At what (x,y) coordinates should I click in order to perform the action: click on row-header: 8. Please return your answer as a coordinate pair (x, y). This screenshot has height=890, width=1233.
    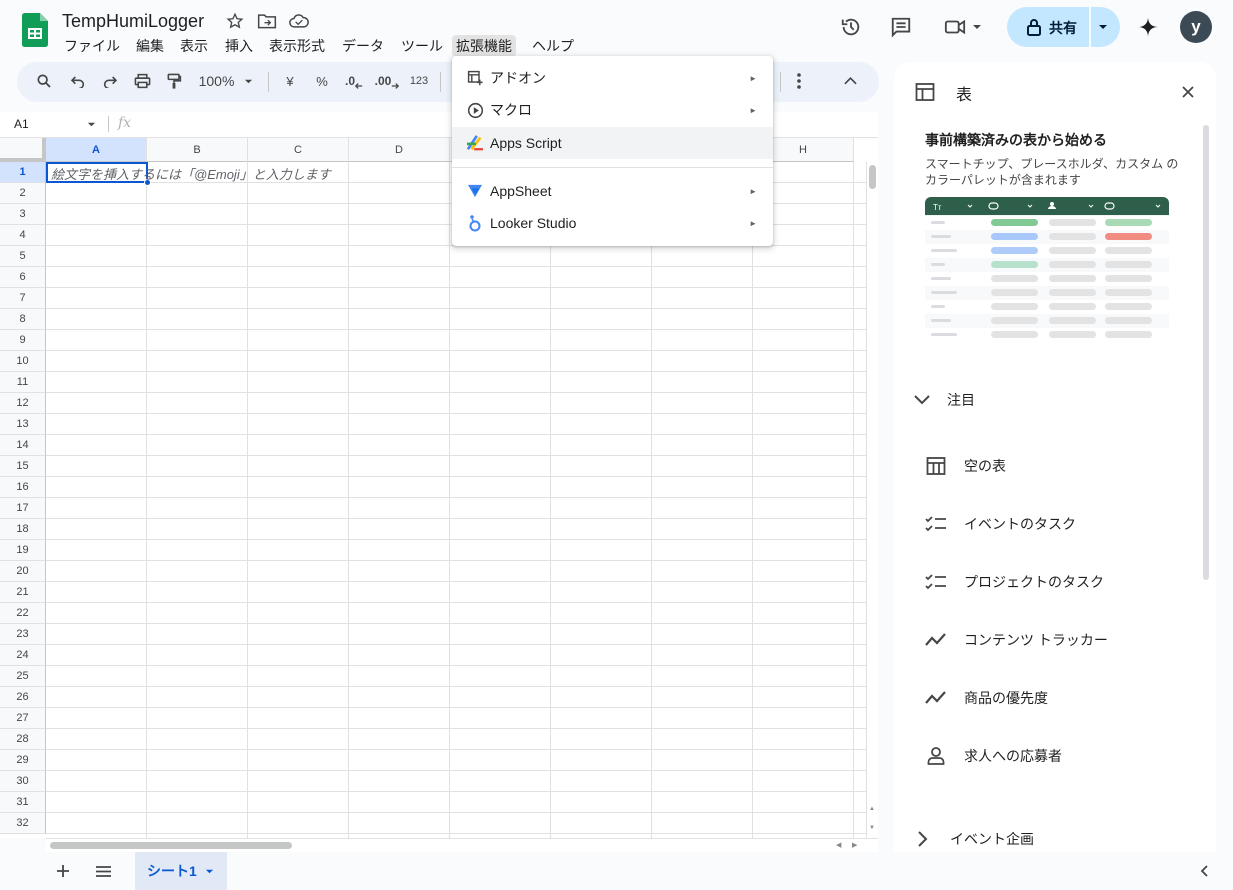
    Looking at the image, I should click on (23, 319).